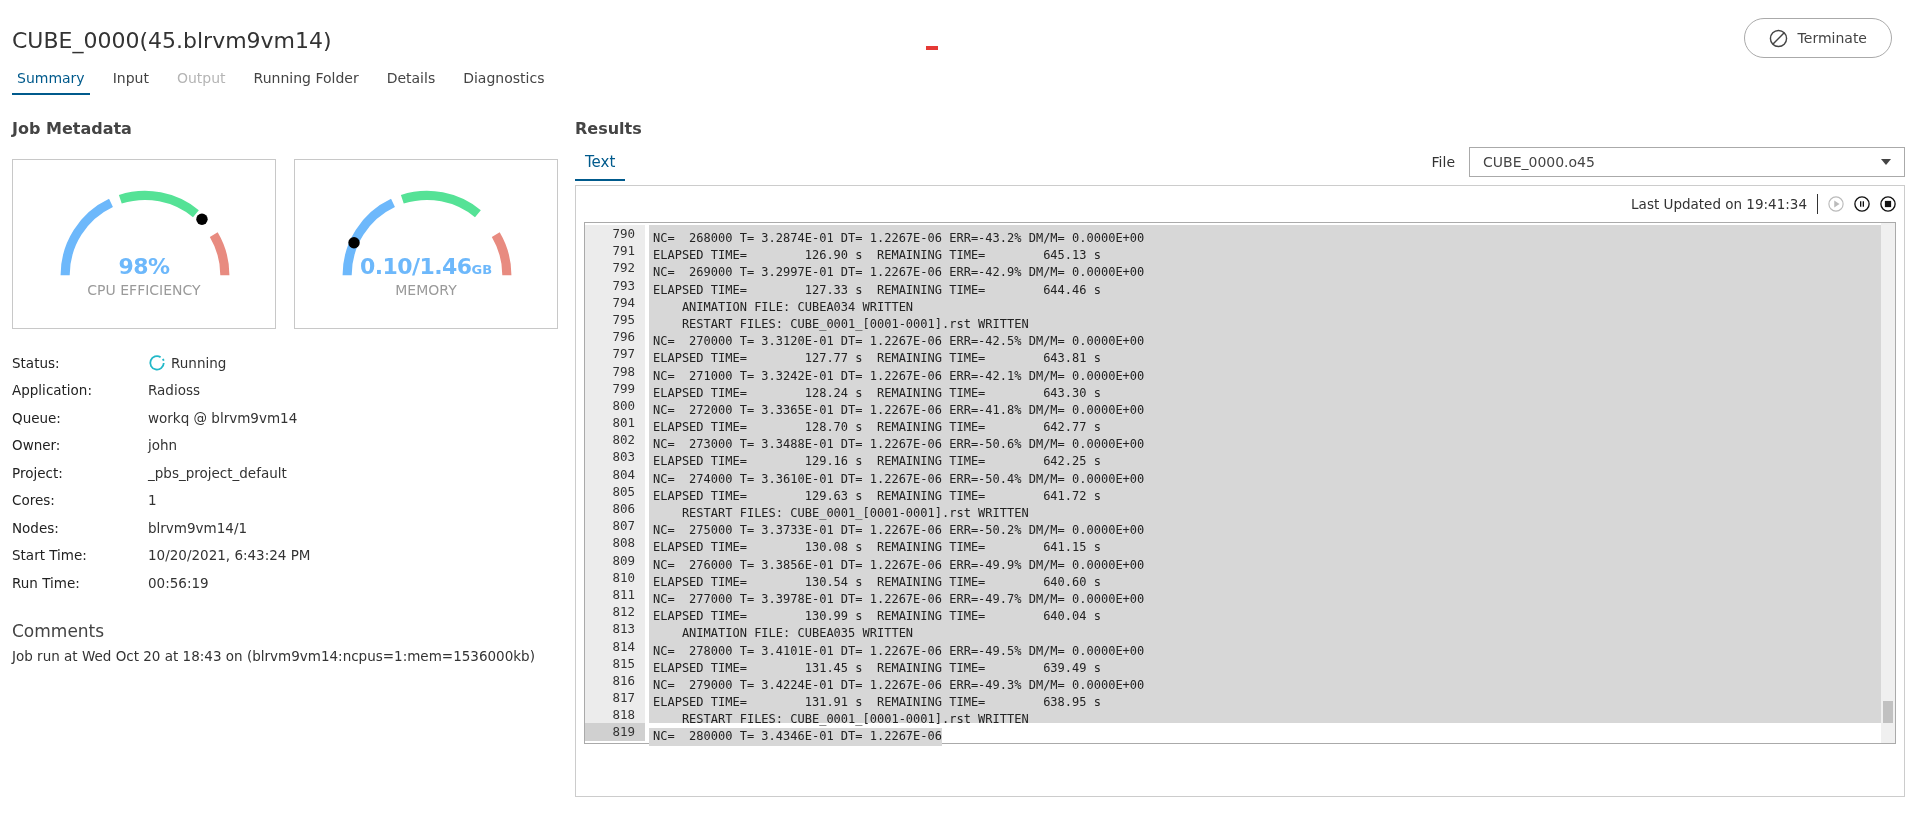 The height and width of the screenshot is (818, 1914). Describe the element at coordinates (898, 531) in the screenshot. I see `log-line: NC= 275000 T= 3.3733E-01 DT= 1.2267E-06 ERR=-50.2% DM/M= 0.0000E+00` at that location.